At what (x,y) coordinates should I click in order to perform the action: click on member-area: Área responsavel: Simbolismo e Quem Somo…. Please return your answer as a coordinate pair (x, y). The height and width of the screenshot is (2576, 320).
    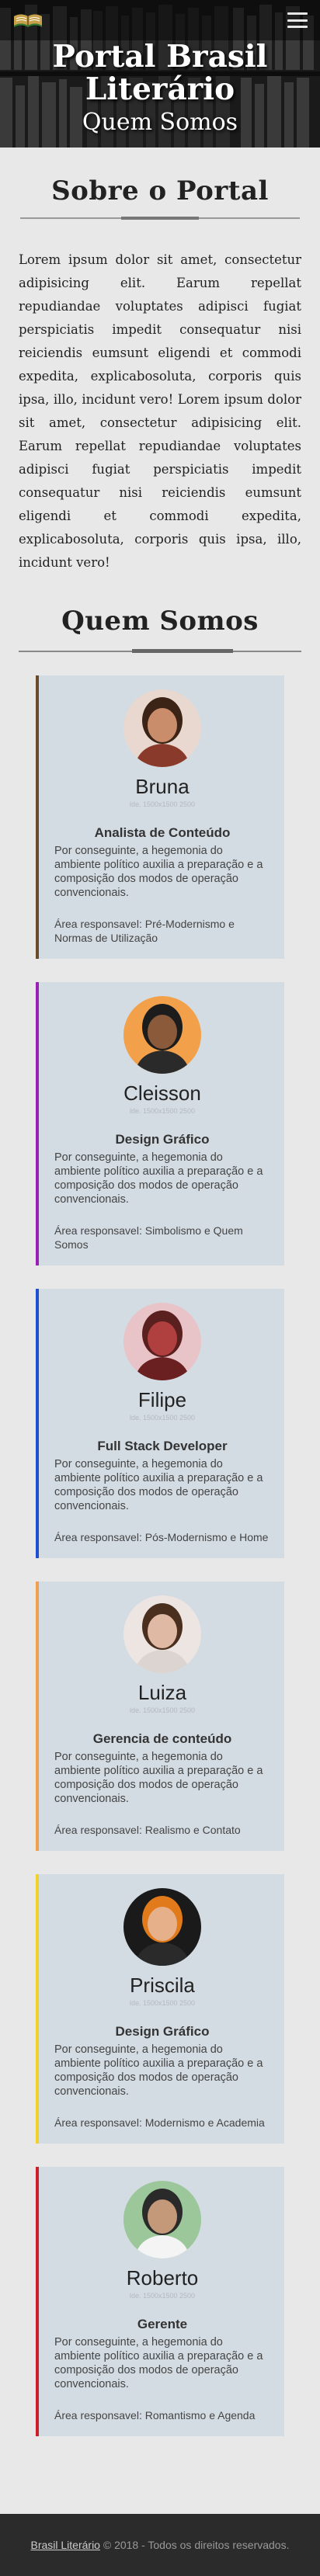
    Looking at the image, I should click on (149, 1237).